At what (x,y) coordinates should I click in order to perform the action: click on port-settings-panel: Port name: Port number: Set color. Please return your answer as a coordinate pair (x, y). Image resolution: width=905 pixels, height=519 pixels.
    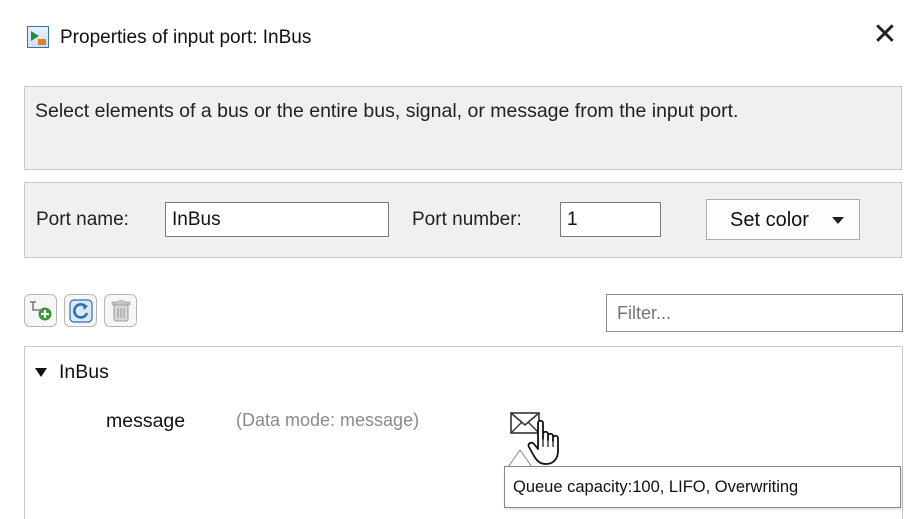
    Looking at the image, I should click on (463, 220).